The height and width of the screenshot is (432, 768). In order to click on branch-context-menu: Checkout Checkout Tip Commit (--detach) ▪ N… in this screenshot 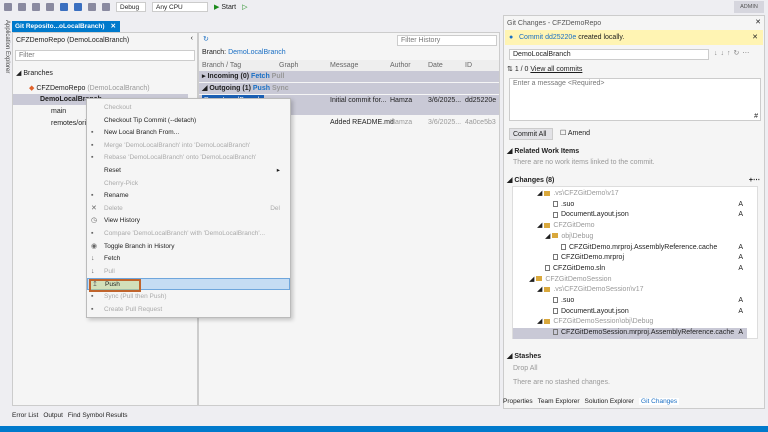, I will do `click(188, 208)`.